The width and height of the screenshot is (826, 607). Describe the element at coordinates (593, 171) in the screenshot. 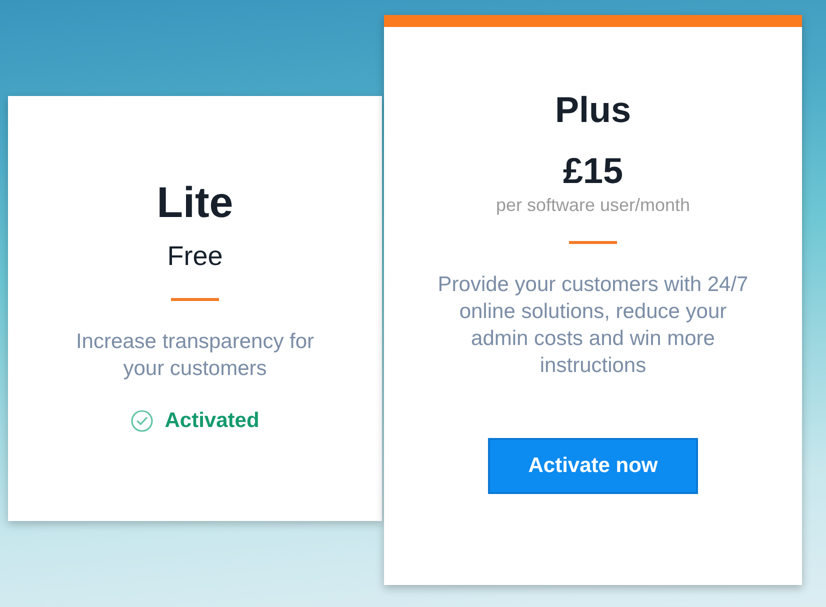

I see `plan-price: £15` at that location.